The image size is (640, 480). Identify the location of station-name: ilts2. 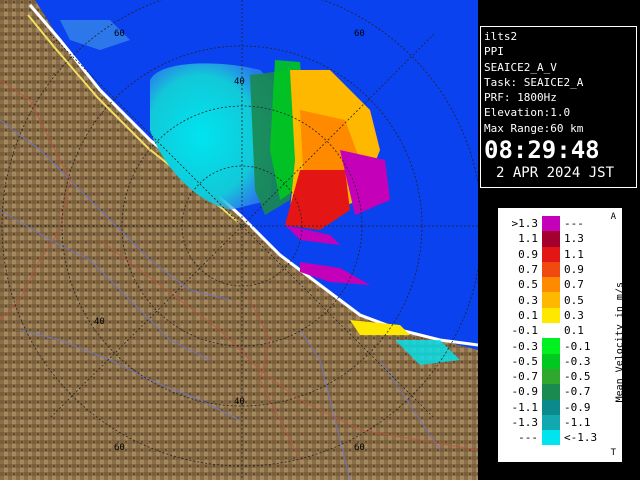
(501, 36).